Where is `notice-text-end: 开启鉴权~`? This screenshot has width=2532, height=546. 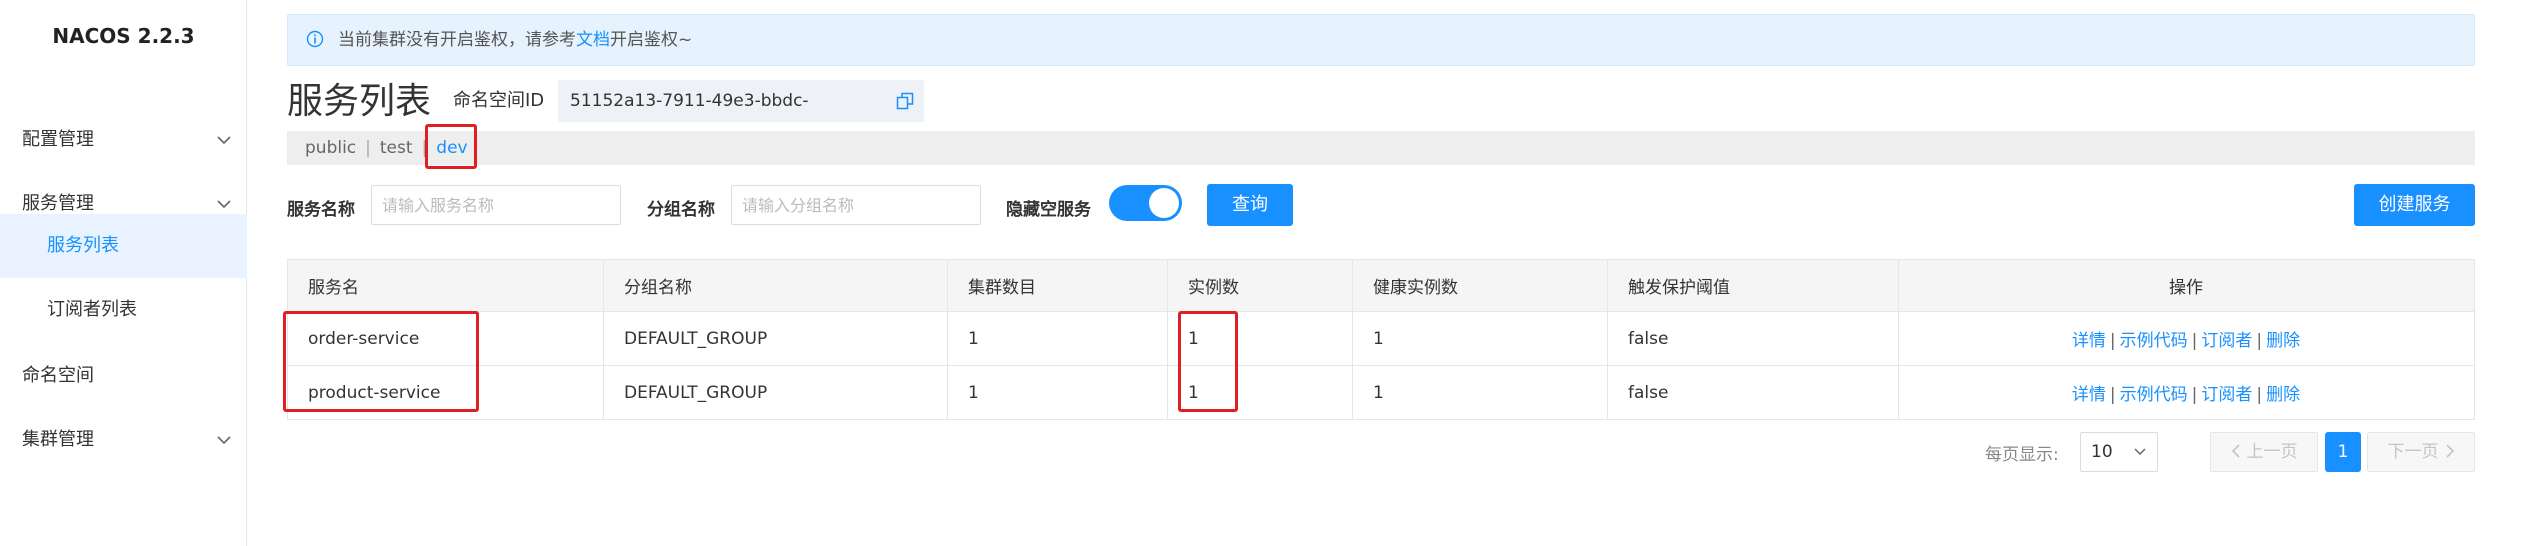
notice-text-end: 开启鉴权~ is located at coordinates (651, 40).